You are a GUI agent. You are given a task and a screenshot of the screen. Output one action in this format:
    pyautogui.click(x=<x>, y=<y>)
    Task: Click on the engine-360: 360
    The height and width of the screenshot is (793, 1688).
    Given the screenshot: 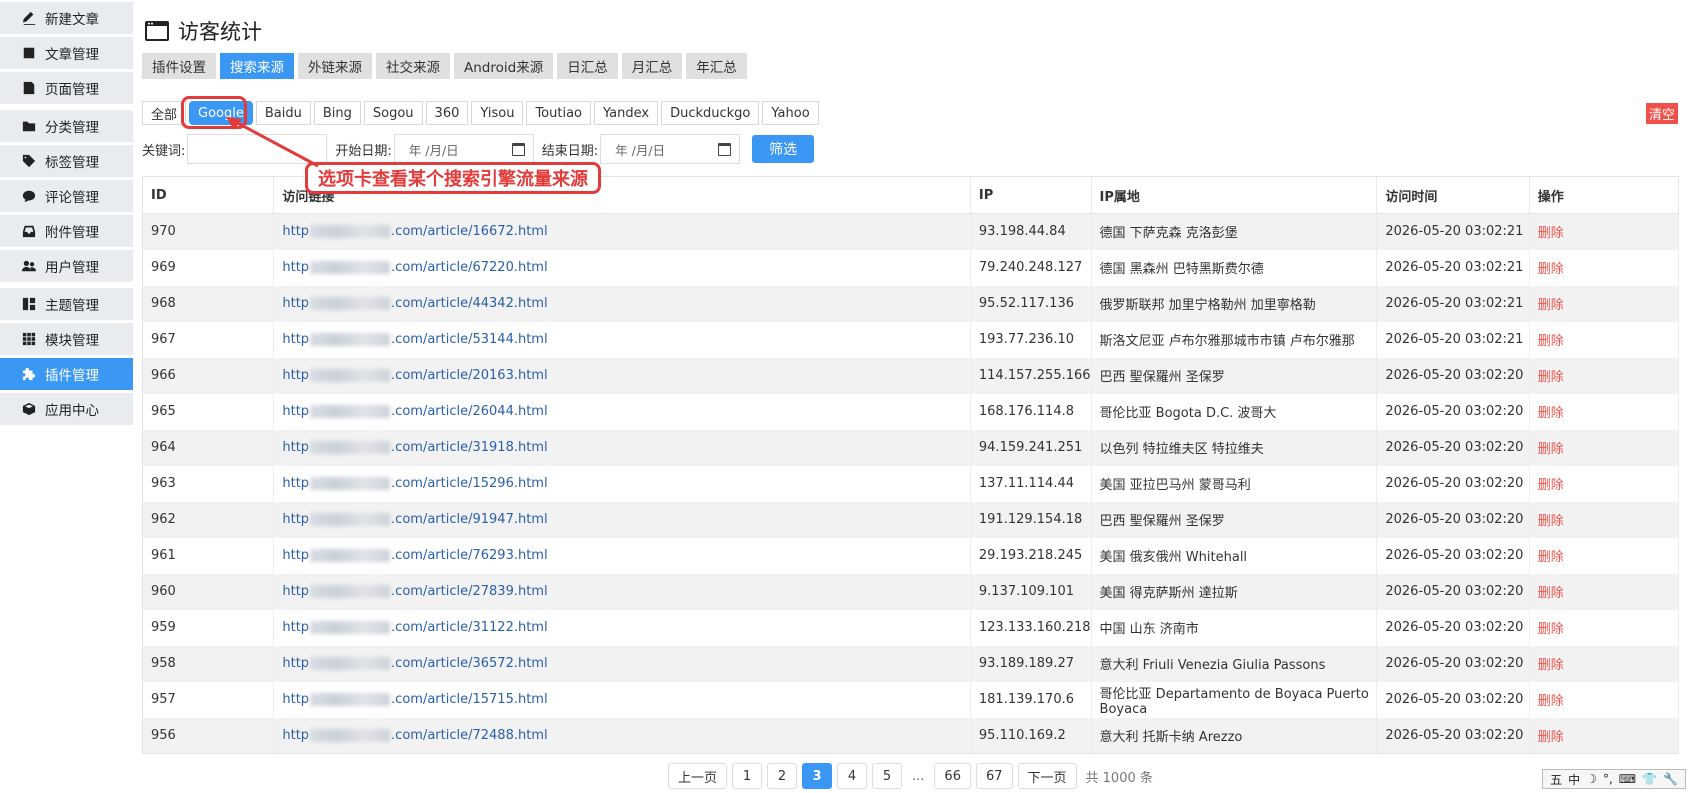 What is the action you would take?
    pyautogui.click(x=447, y=113)
    